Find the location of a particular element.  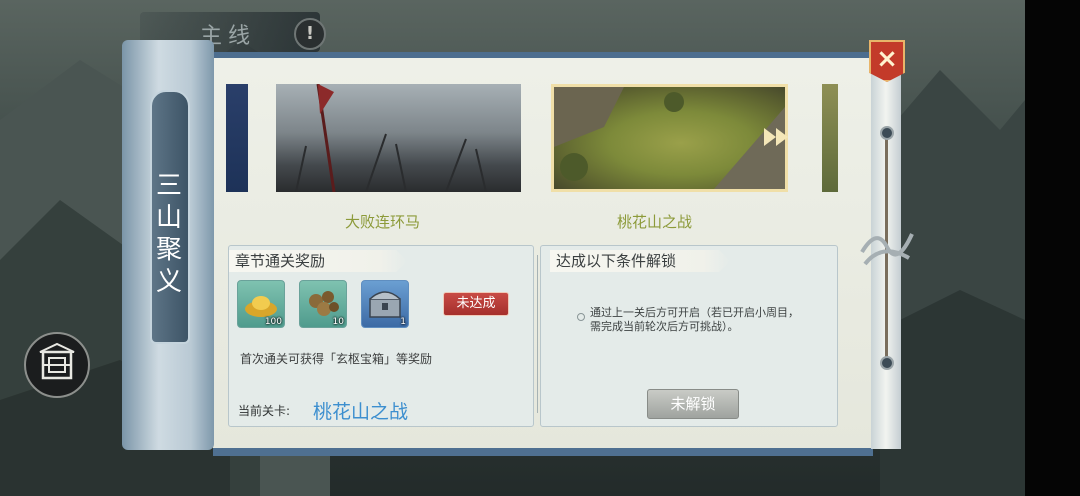

item-count: 1 is located at coordinates (403, 322).